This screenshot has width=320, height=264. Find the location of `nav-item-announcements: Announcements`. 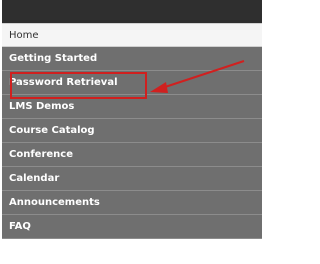

nav-item-announcements: Announcements is located at coordinates (132, 203).